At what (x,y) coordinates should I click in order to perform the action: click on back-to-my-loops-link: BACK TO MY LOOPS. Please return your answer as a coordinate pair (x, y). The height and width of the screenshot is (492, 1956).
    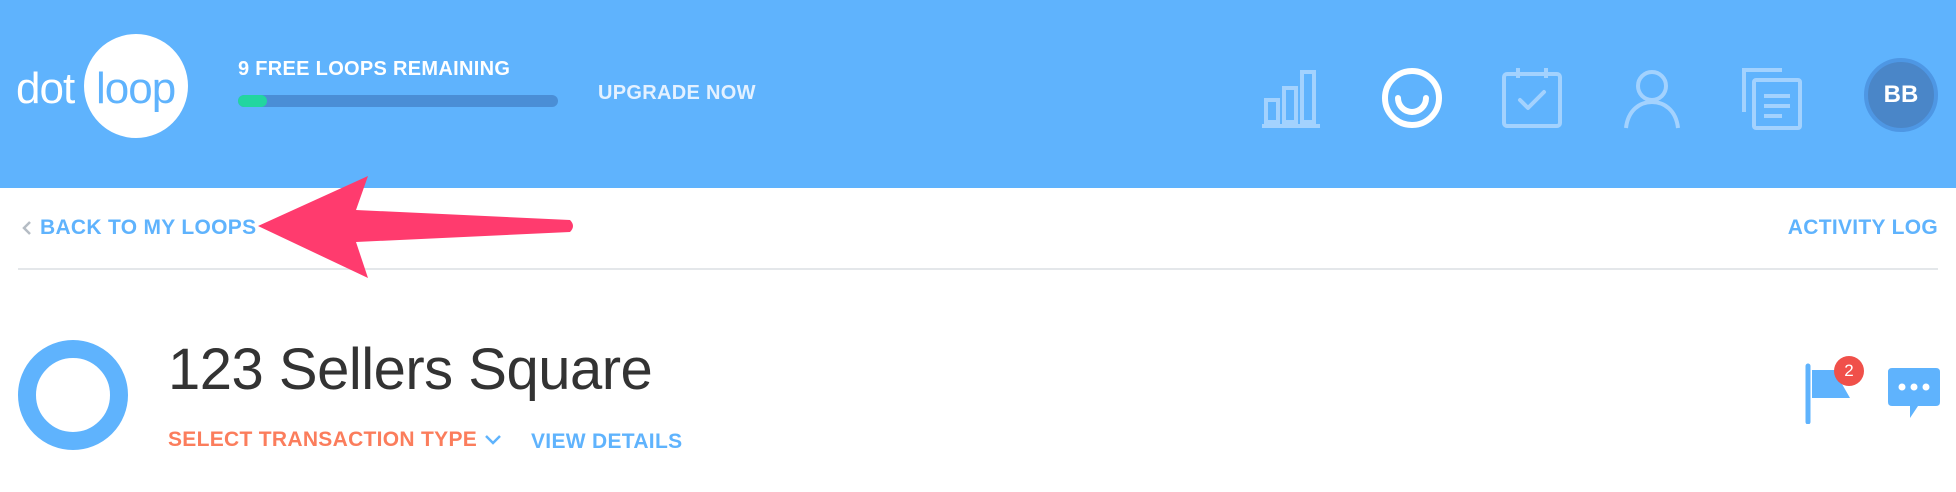
    Looking at the image, I should click on (137, 228).